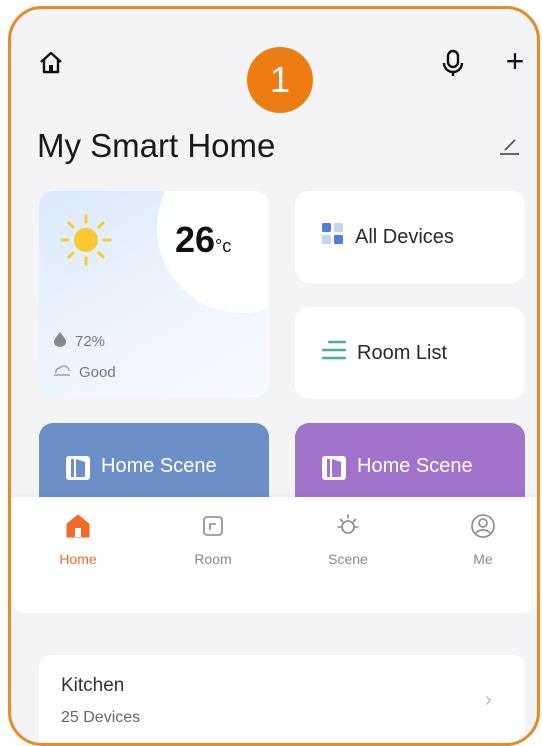 Image resolution: width=542 pixels, height=746 pixels. Describe the element at coordinates (62, 372) in the screenshot. I see `air-quality-icon` at that location.